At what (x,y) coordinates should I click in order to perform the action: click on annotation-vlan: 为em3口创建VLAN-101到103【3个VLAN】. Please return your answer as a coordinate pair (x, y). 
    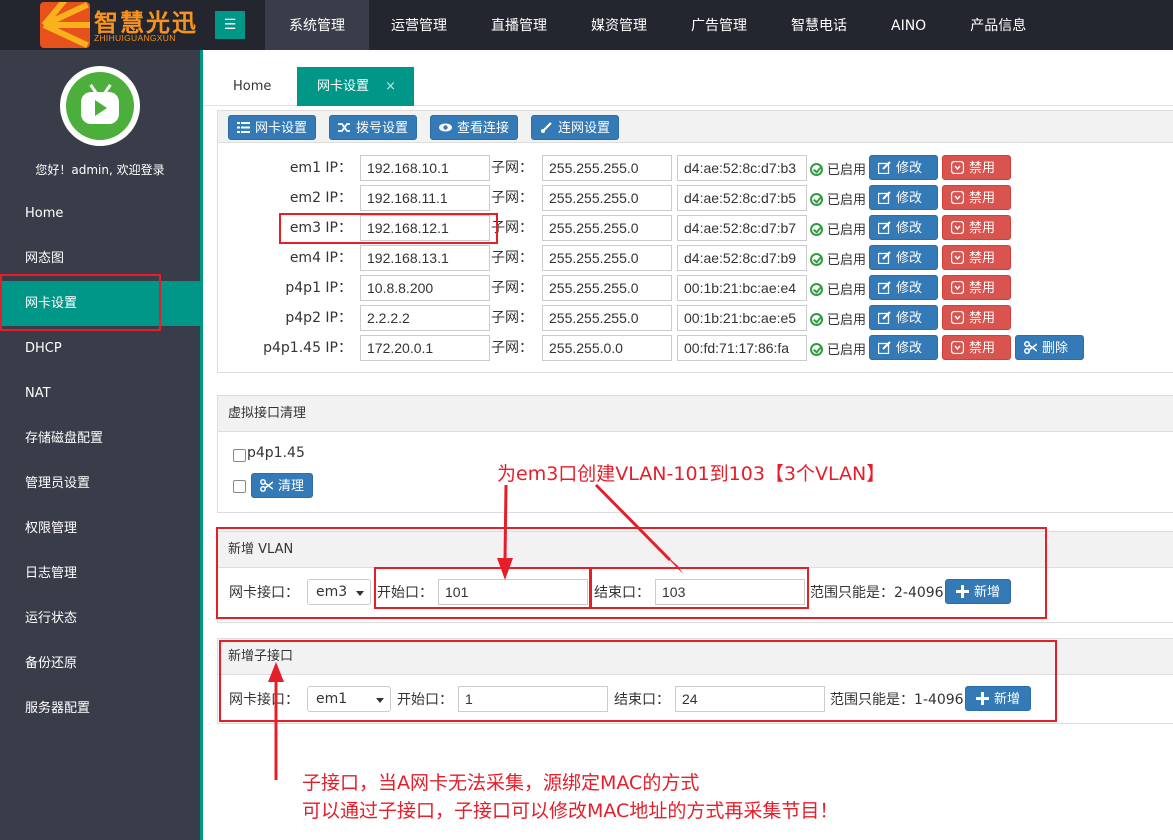
    Looking at the image, I should click on (691, 474).